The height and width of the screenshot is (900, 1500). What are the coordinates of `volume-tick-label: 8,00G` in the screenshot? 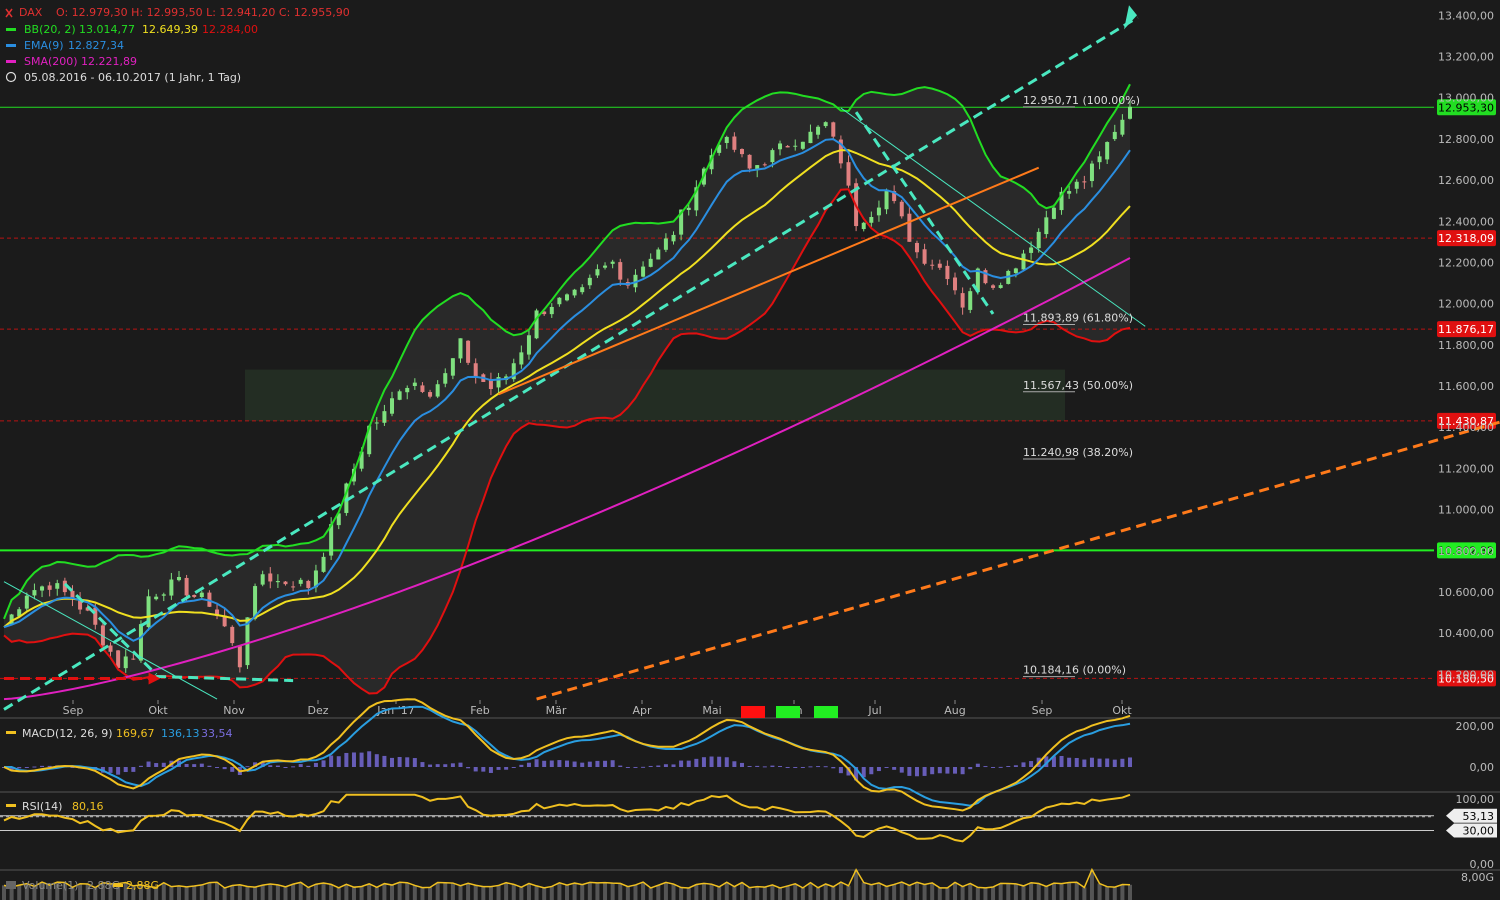 It's located at (1477, 877).